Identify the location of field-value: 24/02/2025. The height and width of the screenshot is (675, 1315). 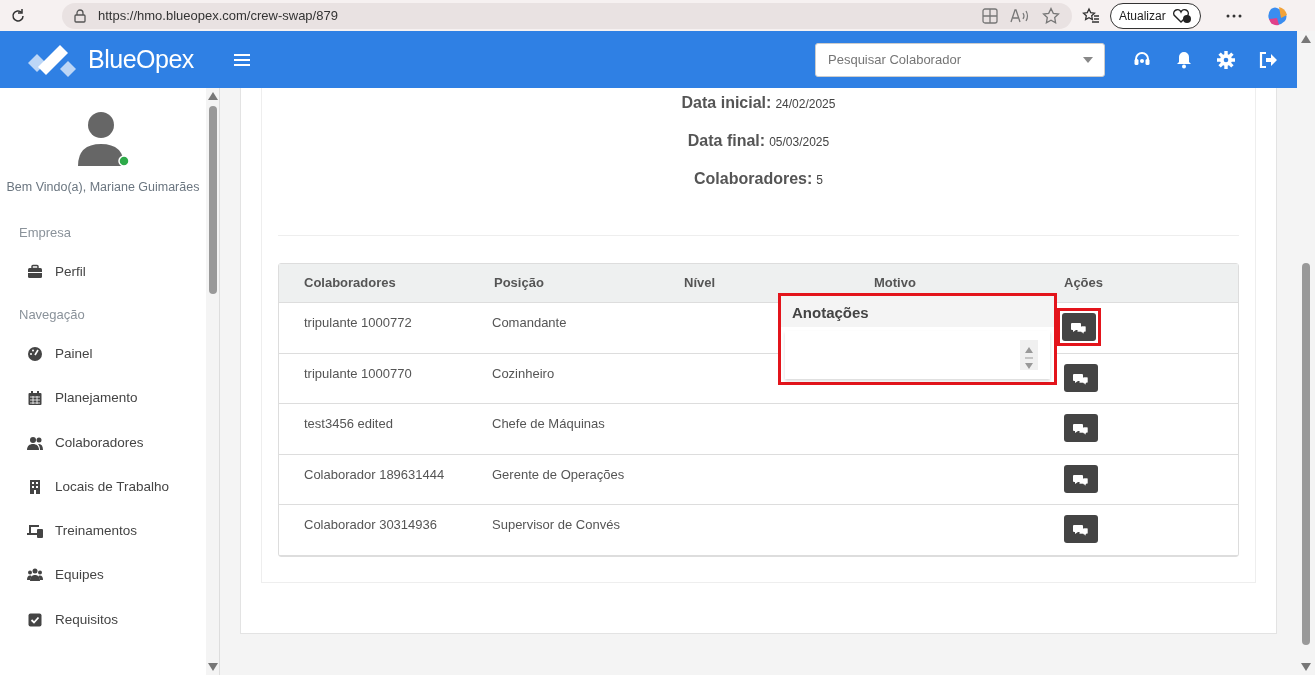
(805, 104).